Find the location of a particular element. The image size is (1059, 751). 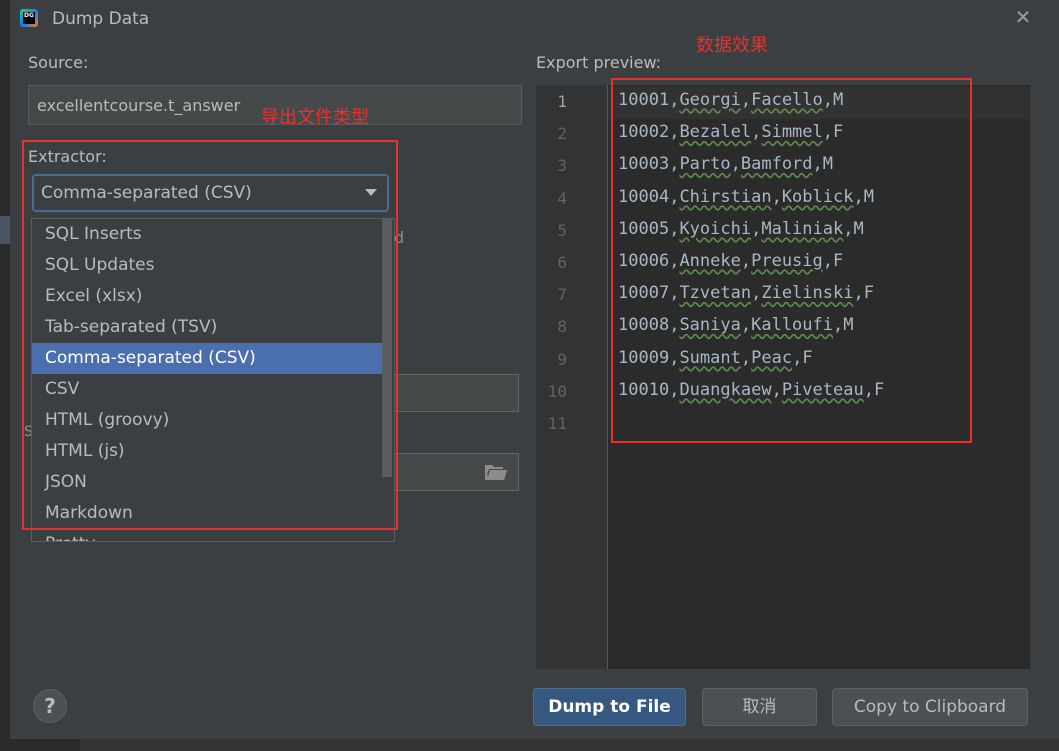

line-number: 1 is located at coordinates (562, 101).